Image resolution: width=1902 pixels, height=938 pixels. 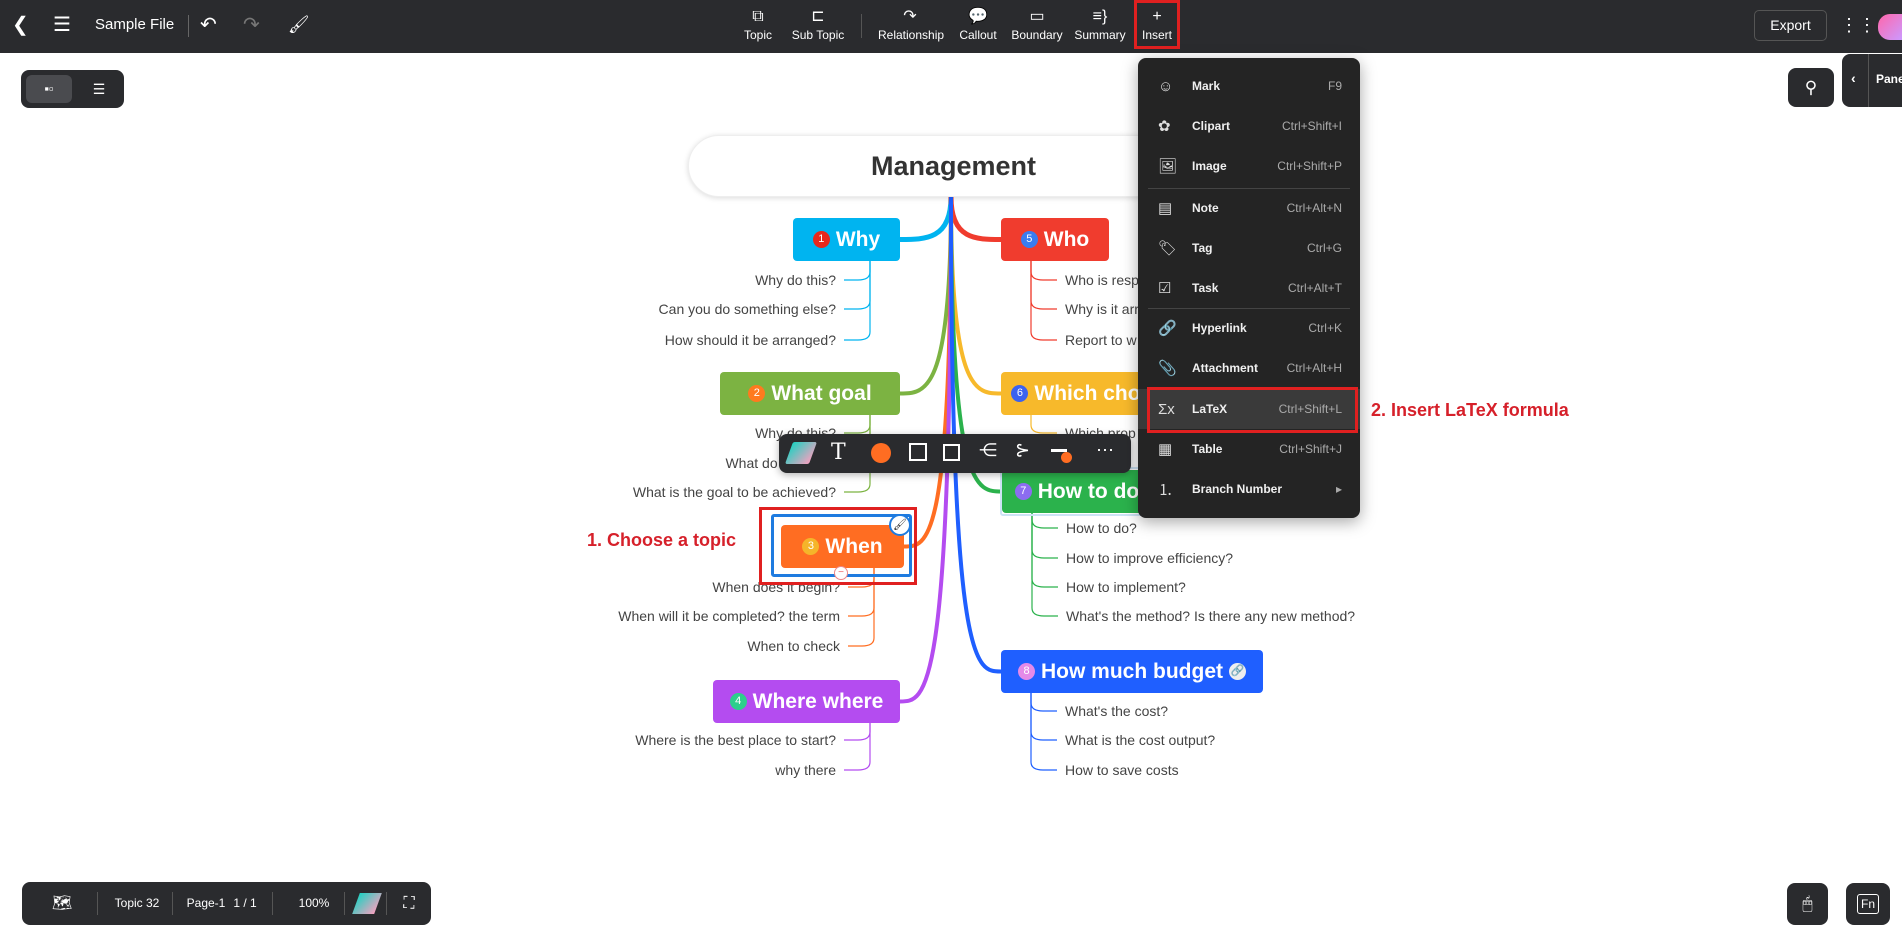 I want to click on menu-item-table: ▦ Table Ctrl+Shift+J, so click(x=1249, y=449).